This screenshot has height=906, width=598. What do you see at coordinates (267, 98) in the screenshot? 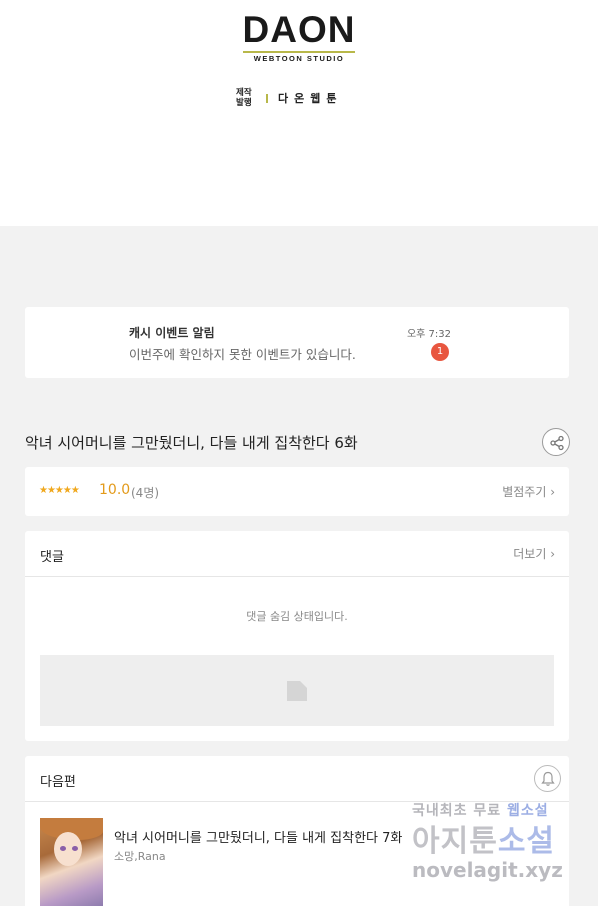
I see `credit-divider` at bounding box center [267, 98].